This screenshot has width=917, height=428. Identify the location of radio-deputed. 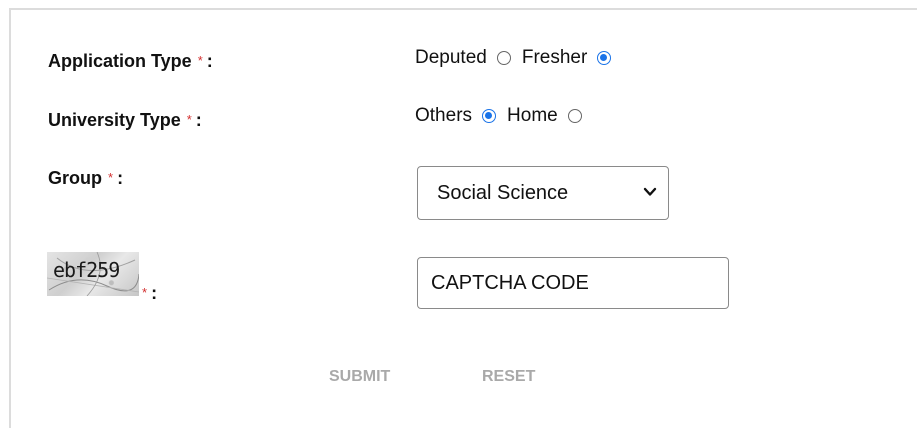
(503, 58).